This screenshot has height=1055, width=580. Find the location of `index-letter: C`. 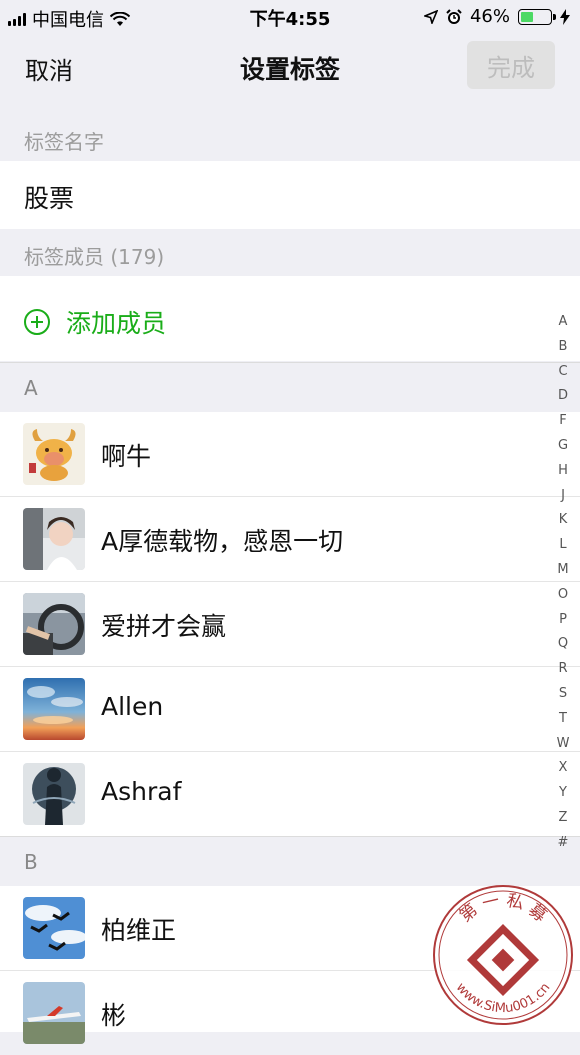

index-letter: C is located at coordinates (562, 372).